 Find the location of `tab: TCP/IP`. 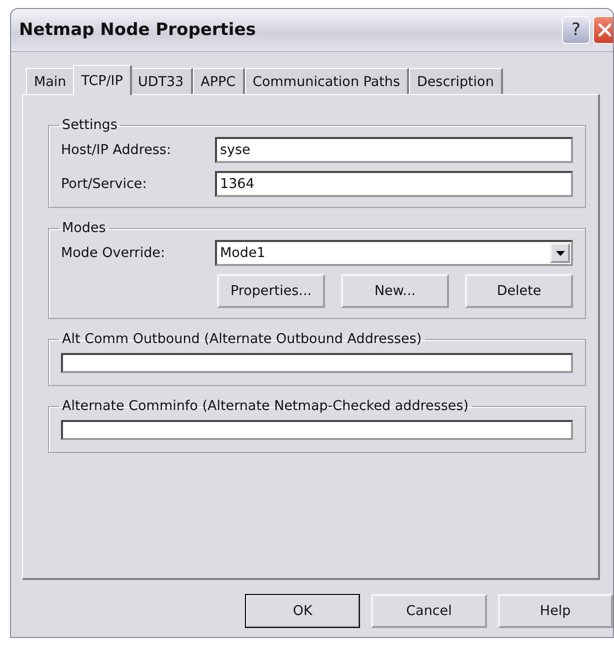

tab: TCP/IP is located at coordinates (102, 80).